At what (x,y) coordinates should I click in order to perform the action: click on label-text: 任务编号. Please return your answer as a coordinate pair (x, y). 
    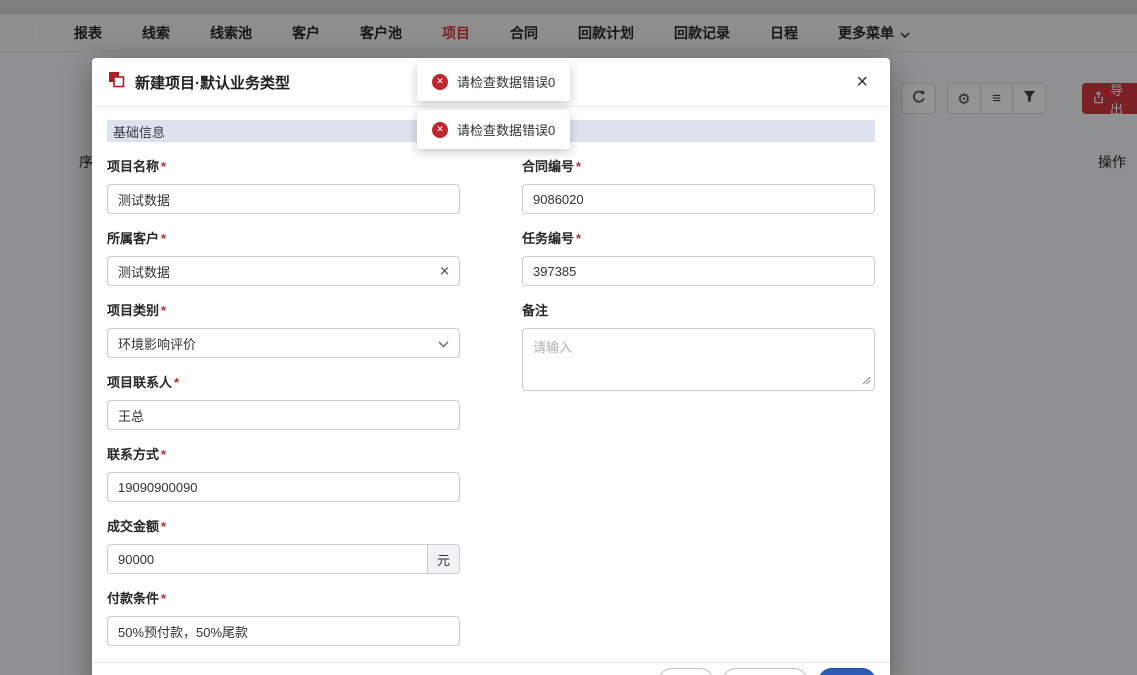
    Looking at the image, I should click on (548, 238).